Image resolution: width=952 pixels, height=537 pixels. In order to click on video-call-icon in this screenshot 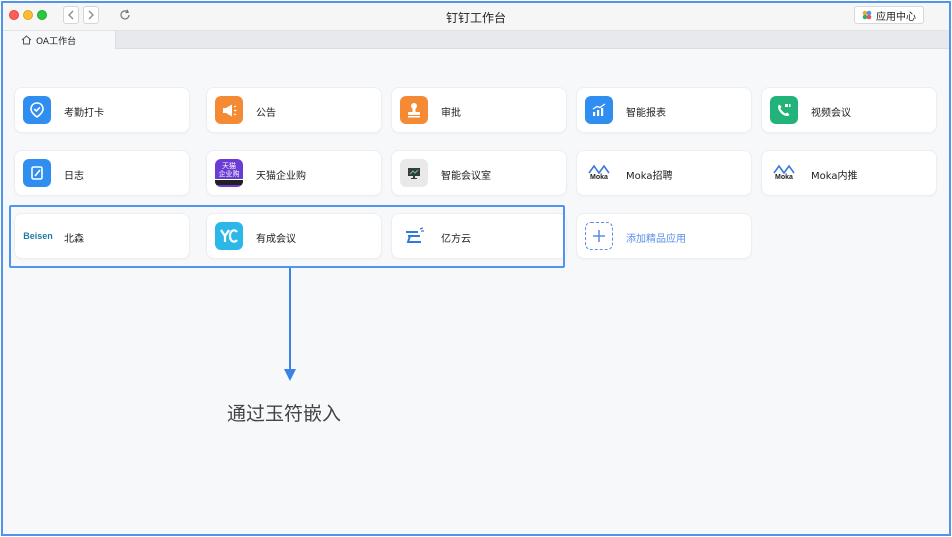, I will do `click(784, 110)`.